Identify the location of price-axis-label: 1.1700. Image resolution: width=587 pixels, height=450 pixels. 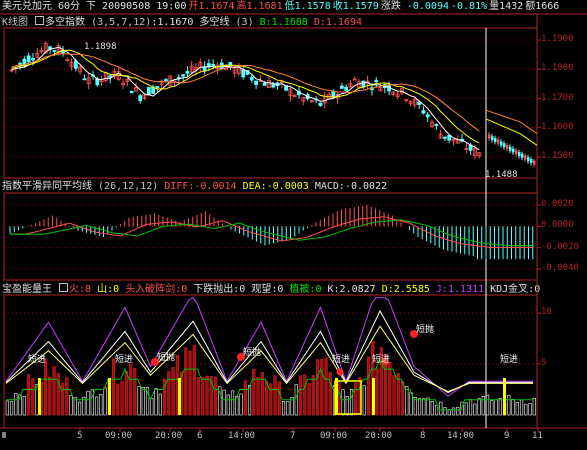
(557, 97).